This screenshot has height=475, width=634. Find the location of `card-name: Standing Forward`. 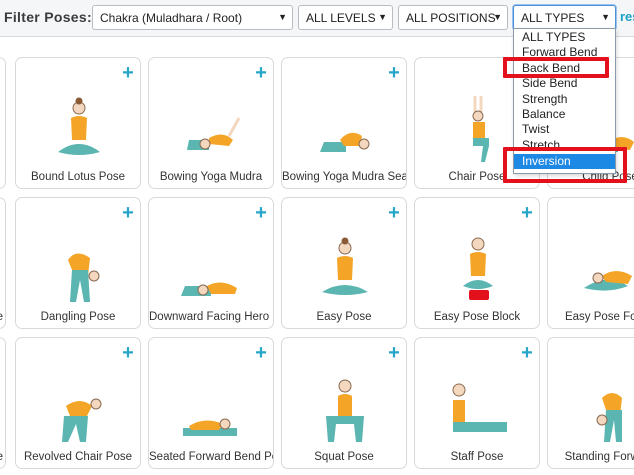

card-name: Standing Forward is located at coordinates (599, 457).